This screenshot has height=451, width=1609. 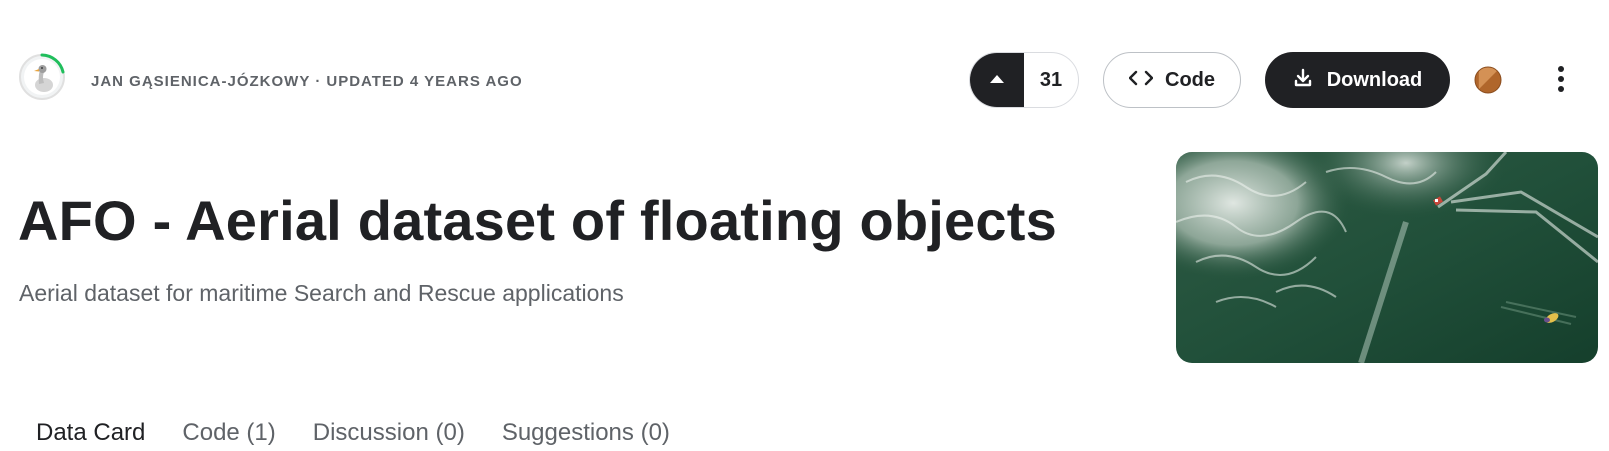 I want to click on download-button: Download, so click(x=1357, y=80).